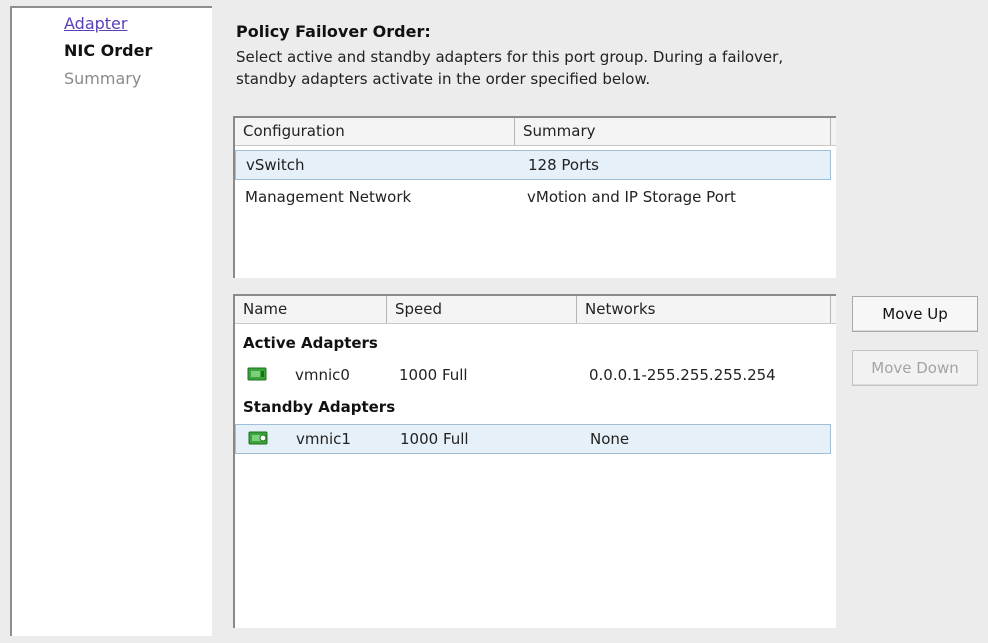 This screenshot has width=988, height=643. I want to click on column-header-networks: Networks, so click(704, 309).